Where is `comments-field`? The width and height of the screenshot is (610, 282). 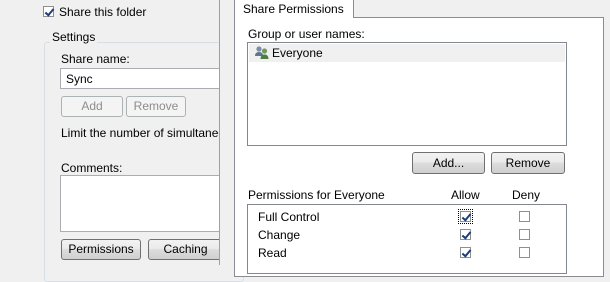 comments-field is located at coordinates (145, 203).